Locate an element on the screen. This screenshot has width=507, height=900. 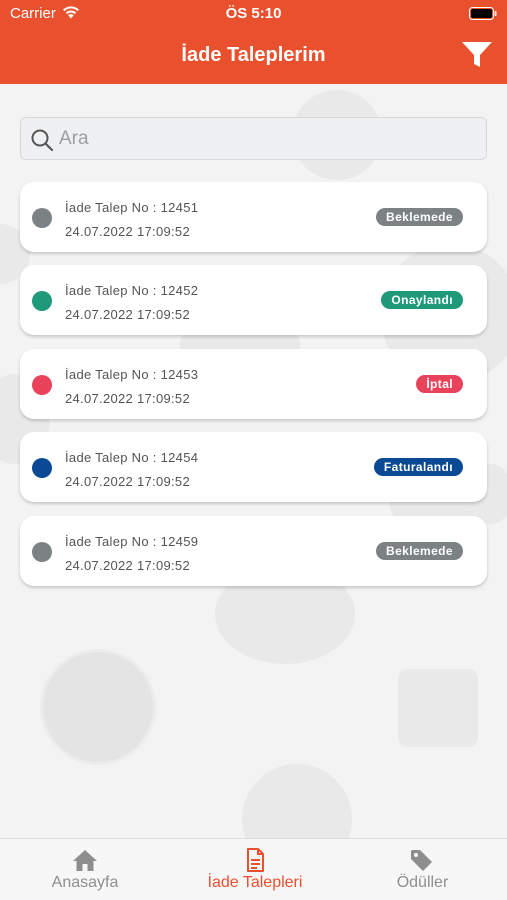
tab-label: Ödüller is located at coordinates (422, 882).